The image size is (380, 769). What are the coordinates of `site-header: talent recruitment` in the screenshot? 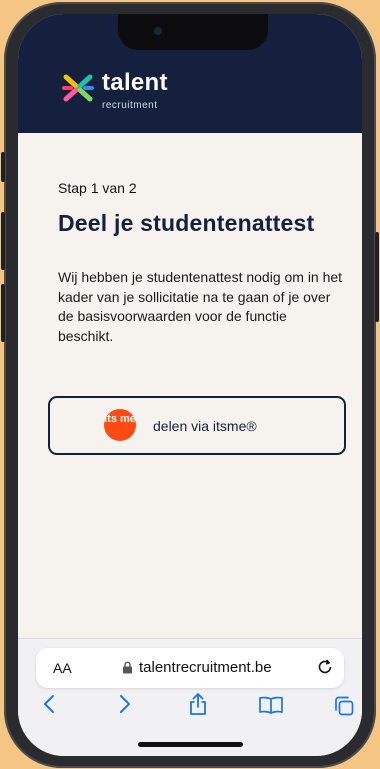 It's located at (190, 73).